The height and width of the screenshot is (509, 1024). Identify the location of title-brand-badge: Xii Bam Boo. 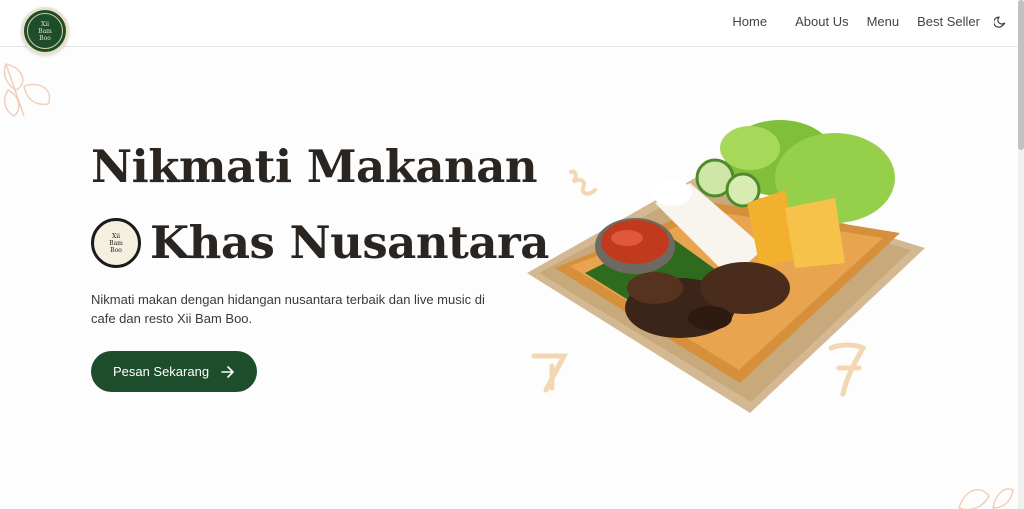
(116, 243).